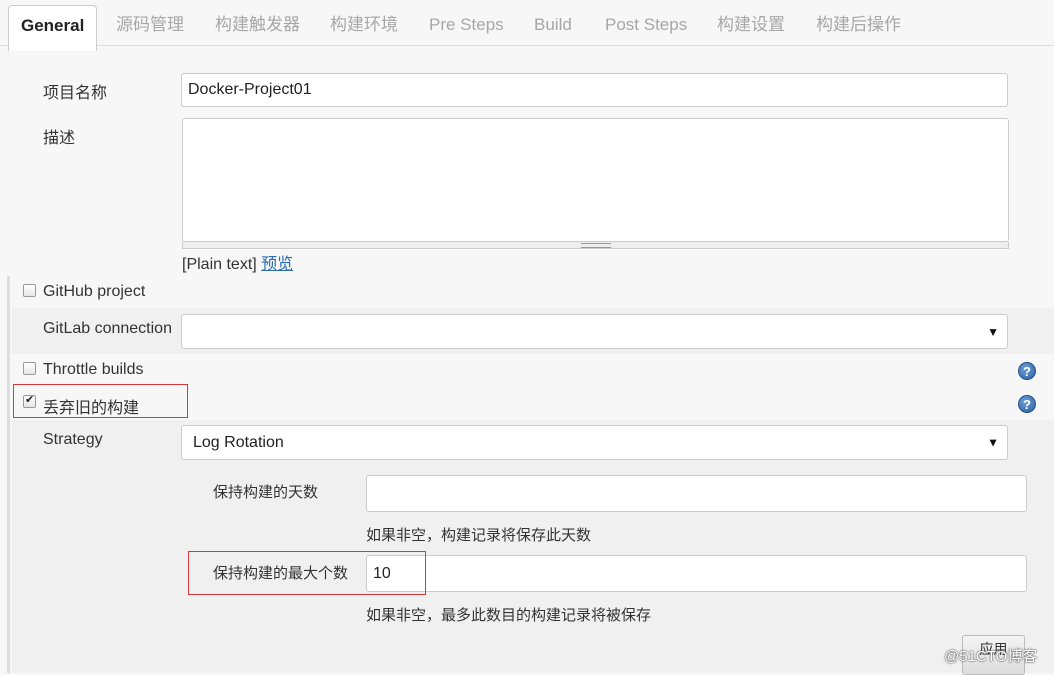 This screenshot has height=675, width=1054. What do you see at coordinates (594, 331) in the screenshot?
I see `gitlab-connection-select: ▼` at bounding box center [594, 331].